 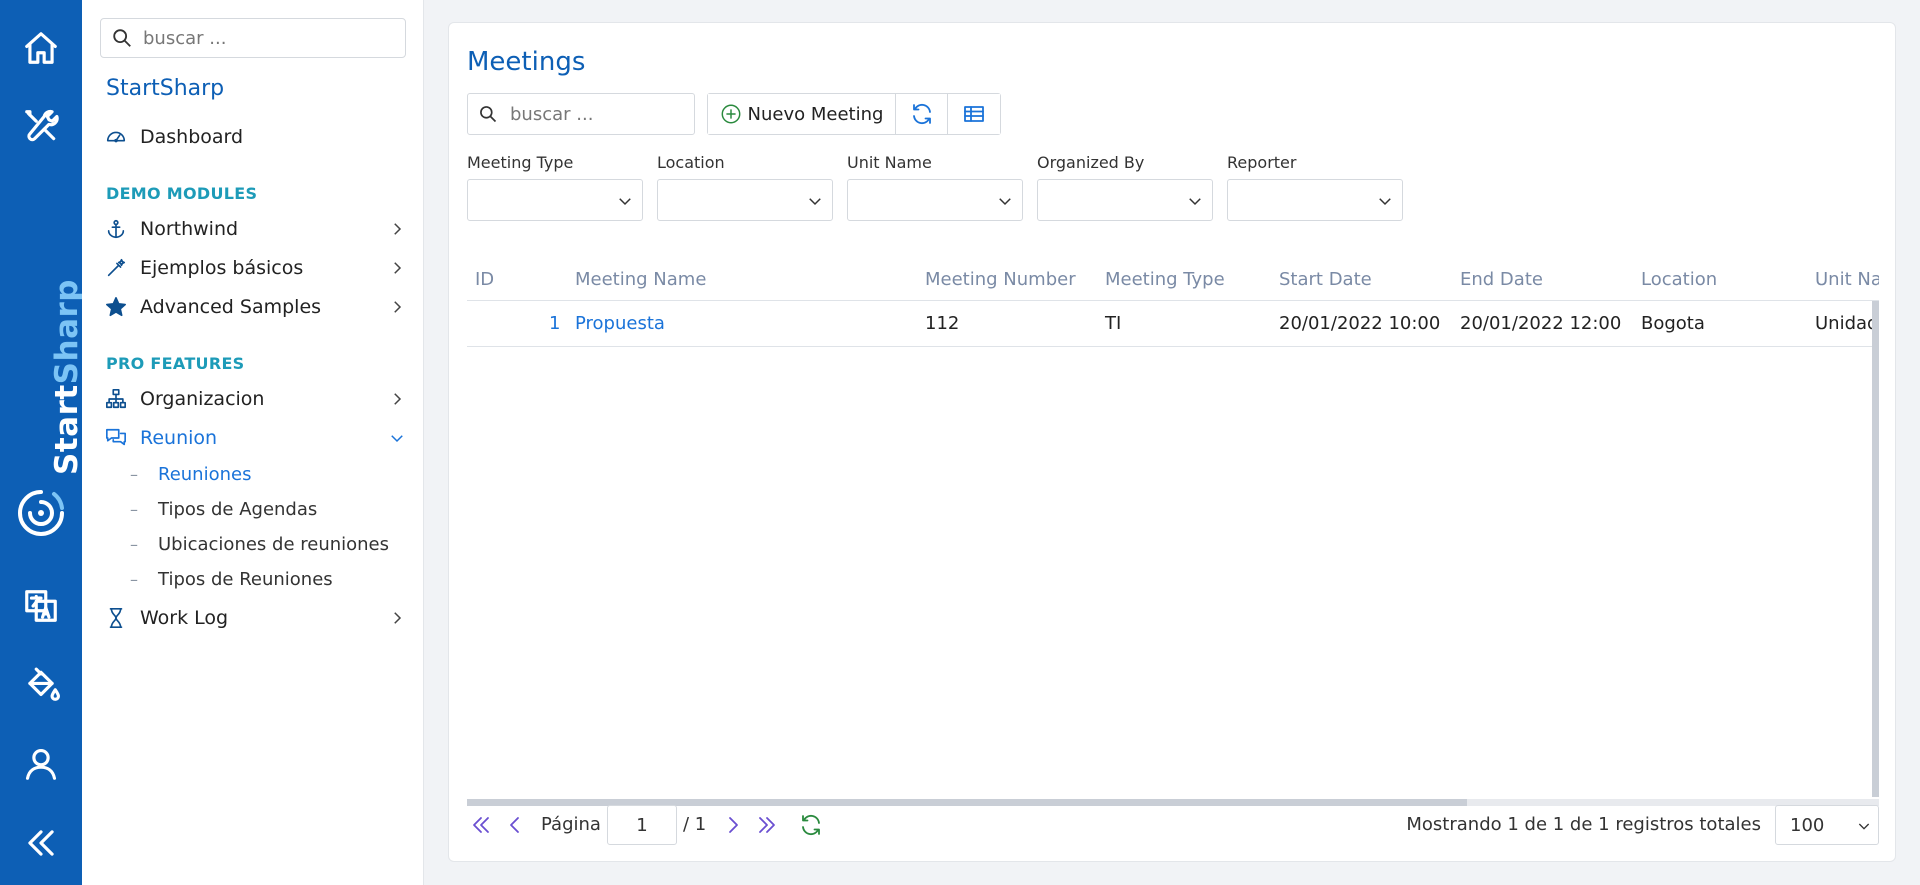 What do you see at coordinates (695, 824) in the screenshot?
I see `page-total: / 1` at bounding box center [695, 824].